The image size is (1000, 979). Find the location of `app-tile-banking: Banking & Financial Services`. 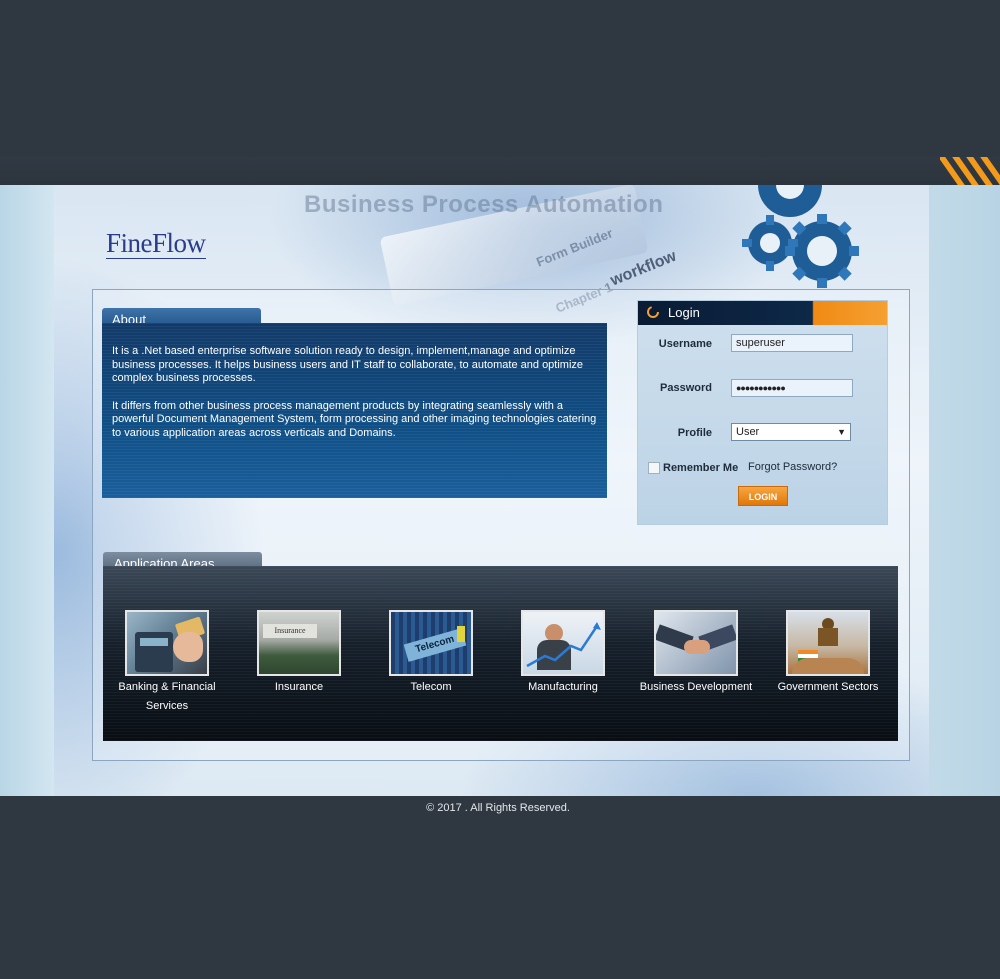

app-tile-banking: Banking & Financial Services is located at coordinates (167, 663).